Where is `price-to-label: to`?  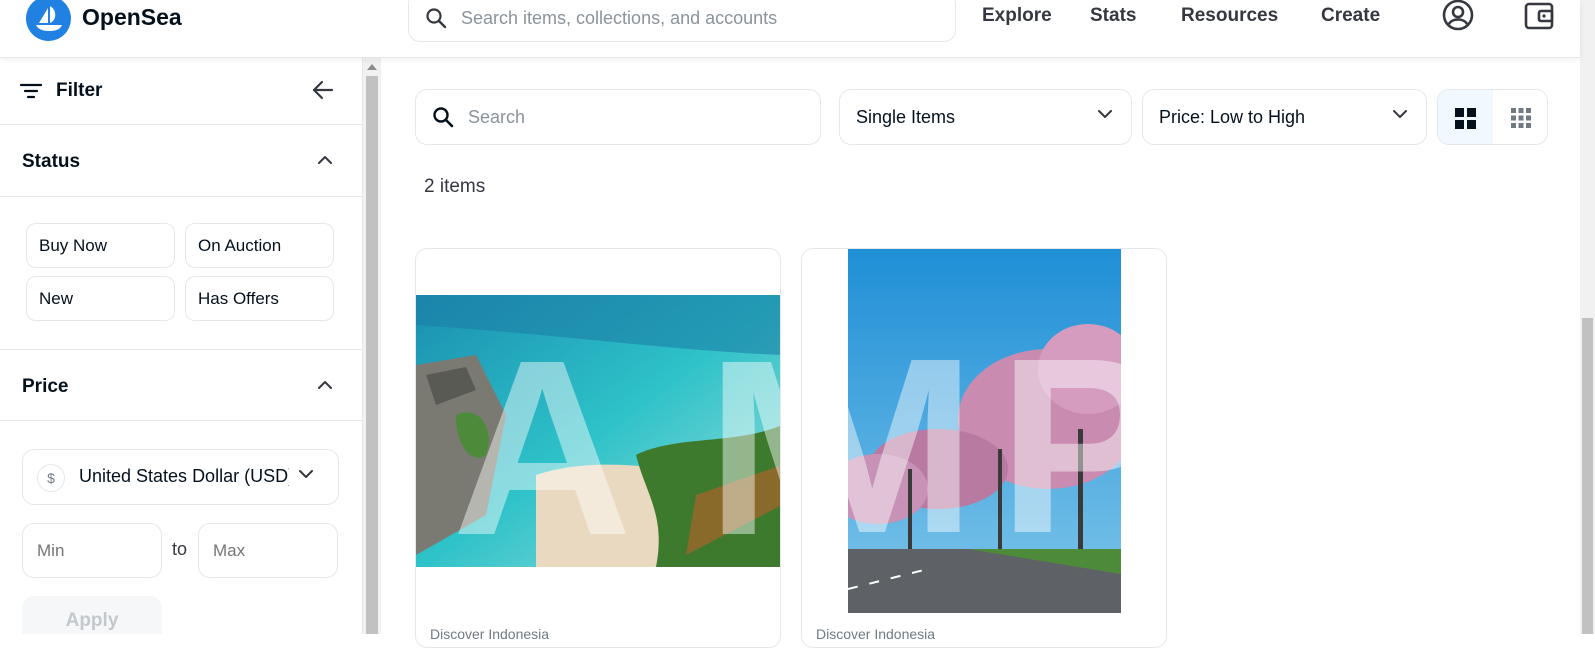 price-to-label: to is located at coordinates (180, 549).